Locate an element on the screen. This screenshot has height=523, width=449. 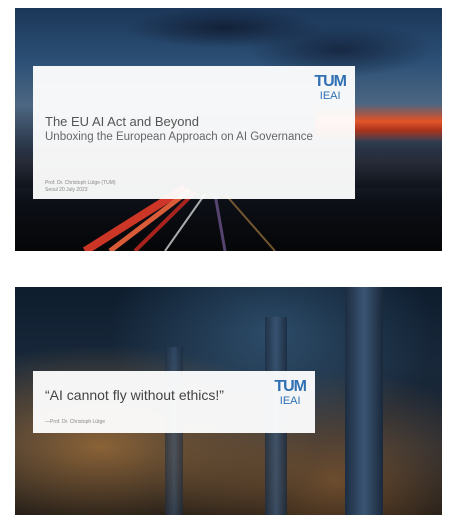
quote-text: “AI cannot fly without ethics!” is located at coordinates (134, 395).